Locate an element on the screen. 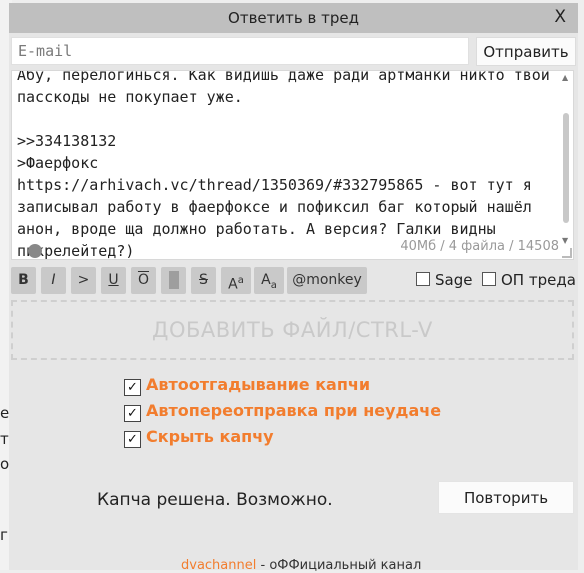 The image size is (584, 573). strike-button: S is located at coordinates (203, 280).